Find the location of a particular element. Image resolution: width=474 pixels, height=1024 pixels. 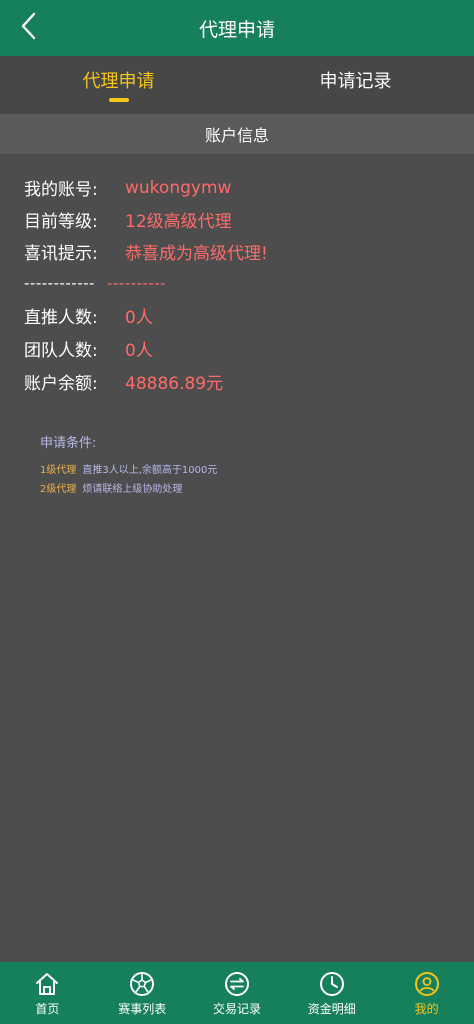

level-label: 目前等级: is located at coordinates (61, 222).